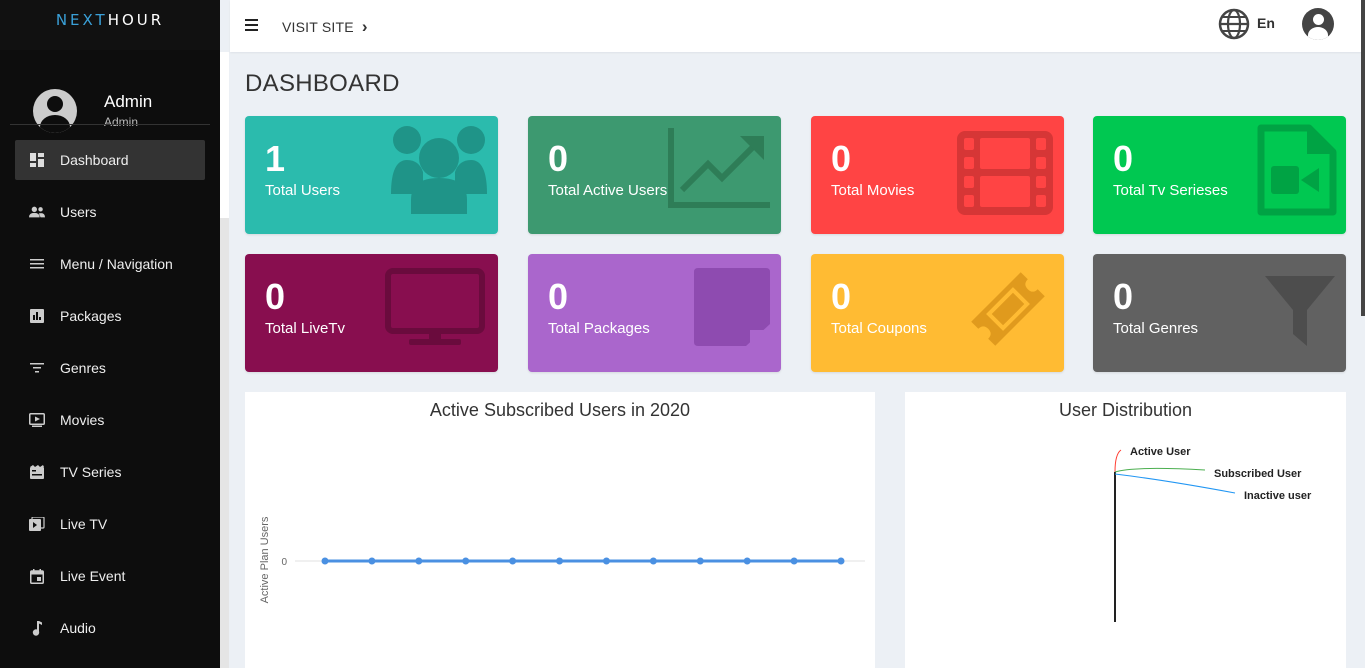 The image size is (1365, 668). What do you see at coordinates (37, 160) in the screenshot?
I see `dashboard-icon` at bounding box center [37, 160].